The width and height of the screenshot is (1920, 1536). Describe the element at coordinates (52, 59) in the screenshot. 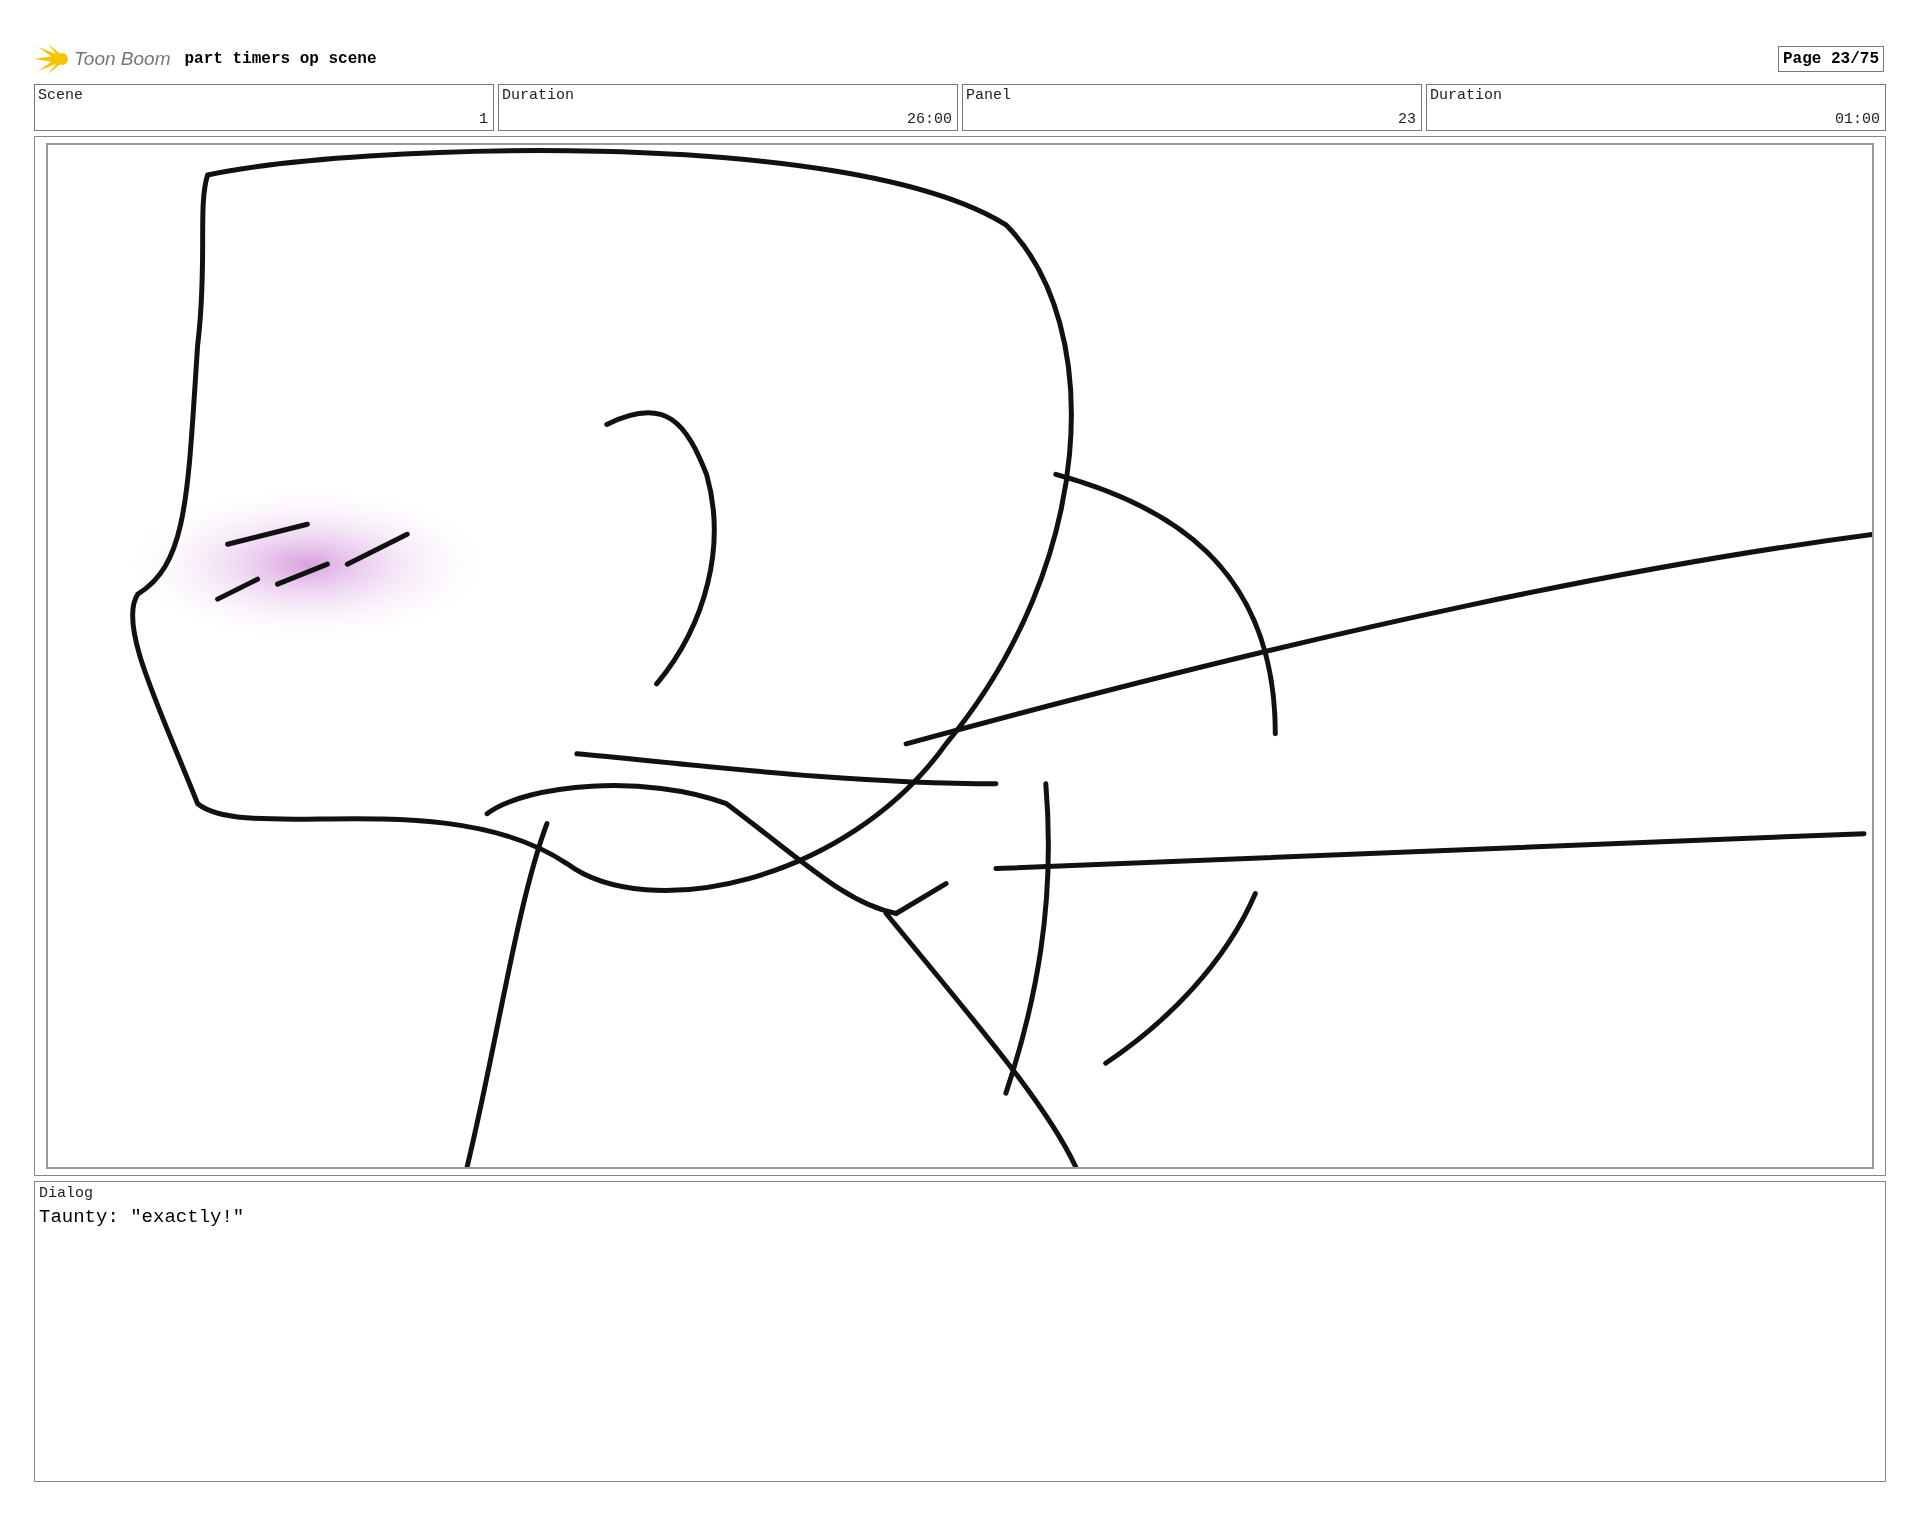

I see `starburst-icon` at that location.